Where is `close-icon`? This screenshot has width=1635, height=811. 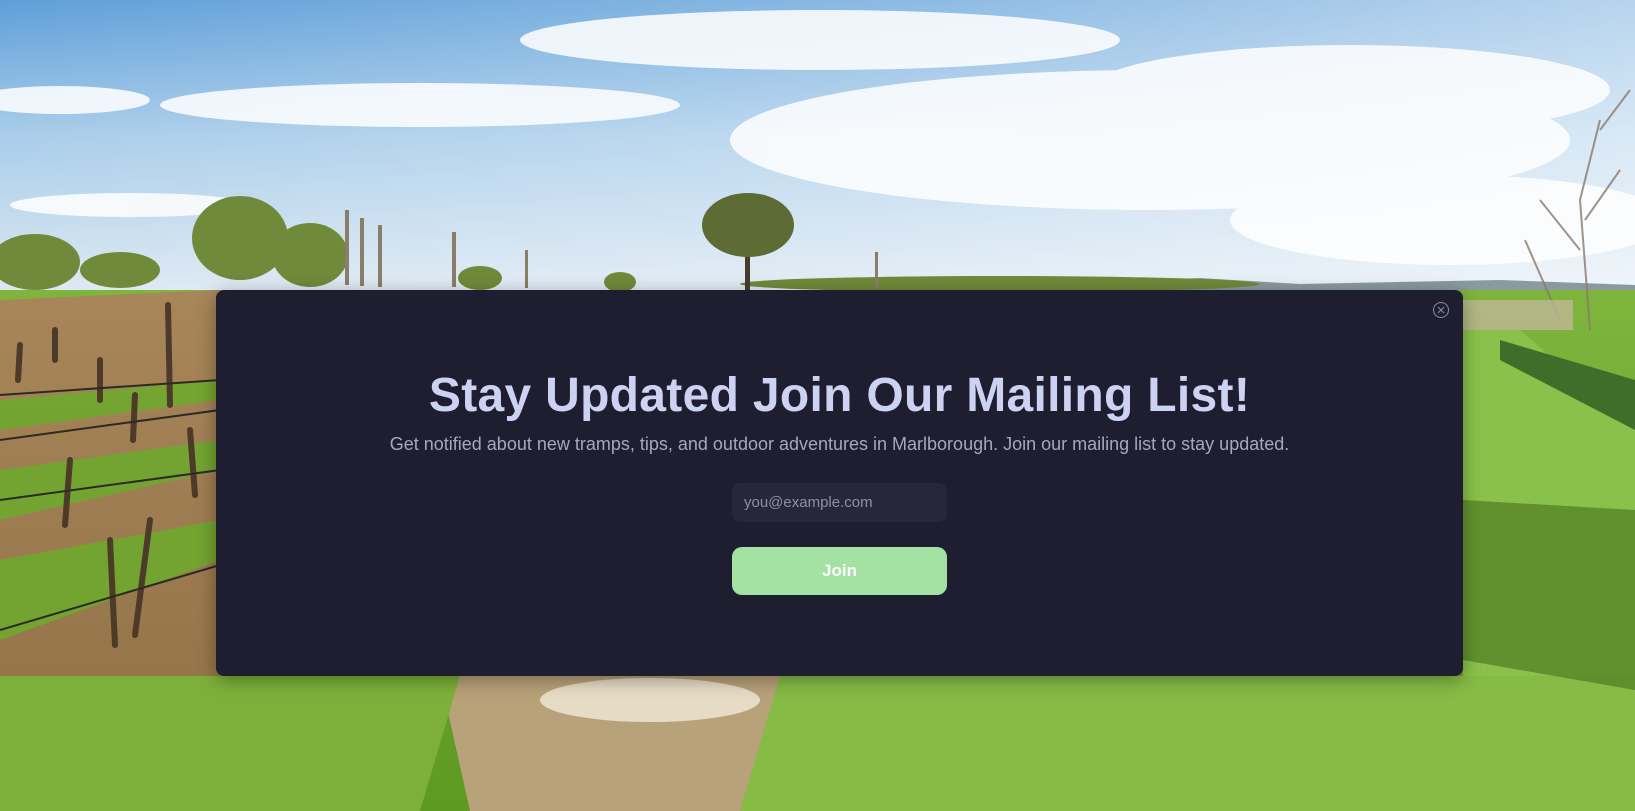
close-icon is located at coordinates (1441, 310).